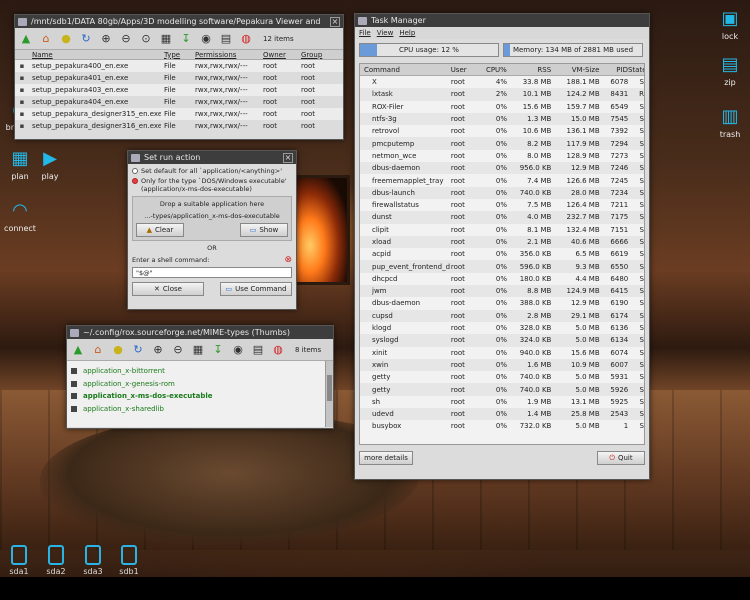 The width and height of the screenshot is (750, 600). What do you see at coordinates (226, 55) in the screenshot?
I see `col-permissions: Permissions` at bounding box center [226, 55].